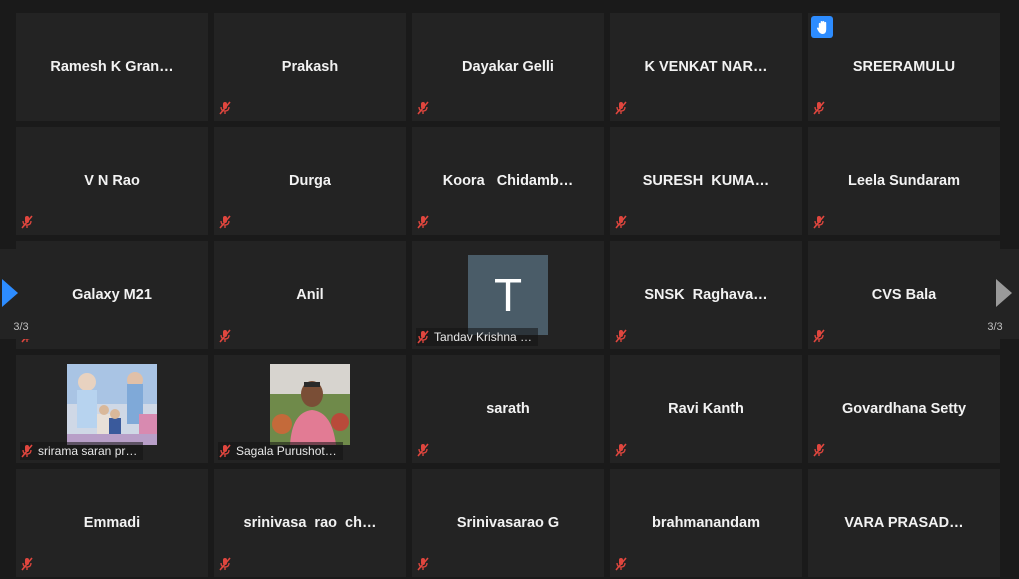 This screenshot has width=1019, height=579. What do you see at coordinates (995, 294) in the screenshot?
I see `next-page-button: 3/3` at bounding box center [995, 294].